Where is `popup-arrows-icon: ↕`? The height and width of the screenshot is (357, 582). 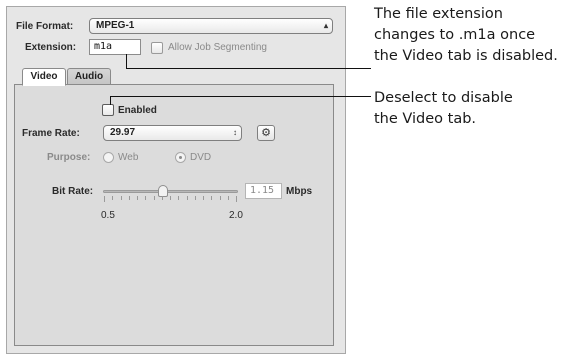 popup-arrows-icon: ↕ is located at coordinates (235, 132).